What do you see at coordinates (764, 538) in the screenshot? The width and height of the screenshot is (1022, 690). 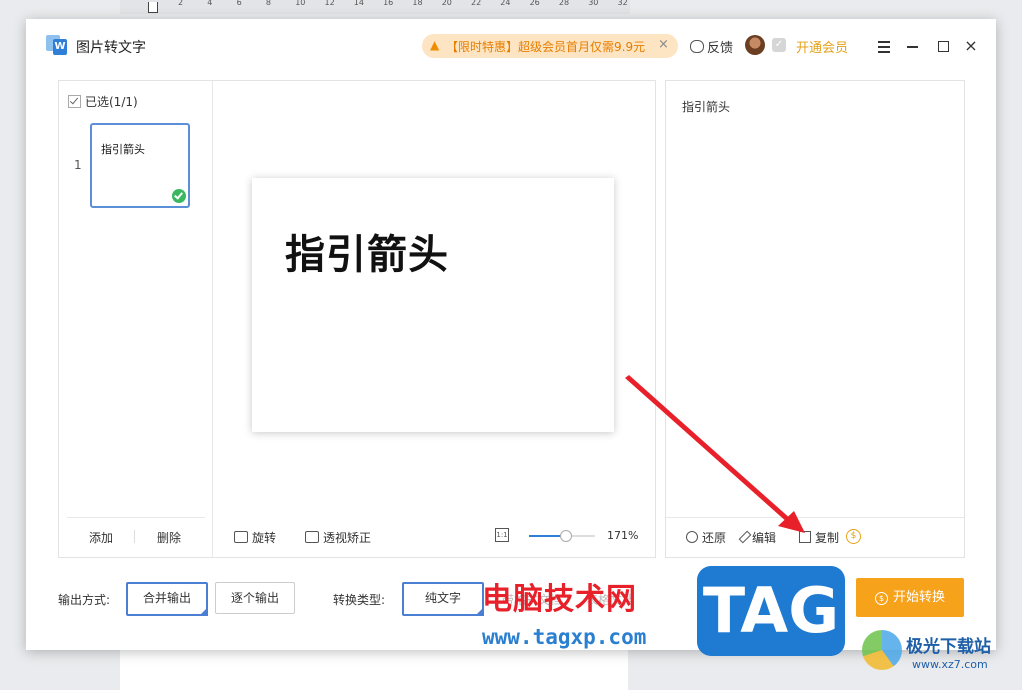 I see `edit-label: 编辑` at bounding box center [764, 538].